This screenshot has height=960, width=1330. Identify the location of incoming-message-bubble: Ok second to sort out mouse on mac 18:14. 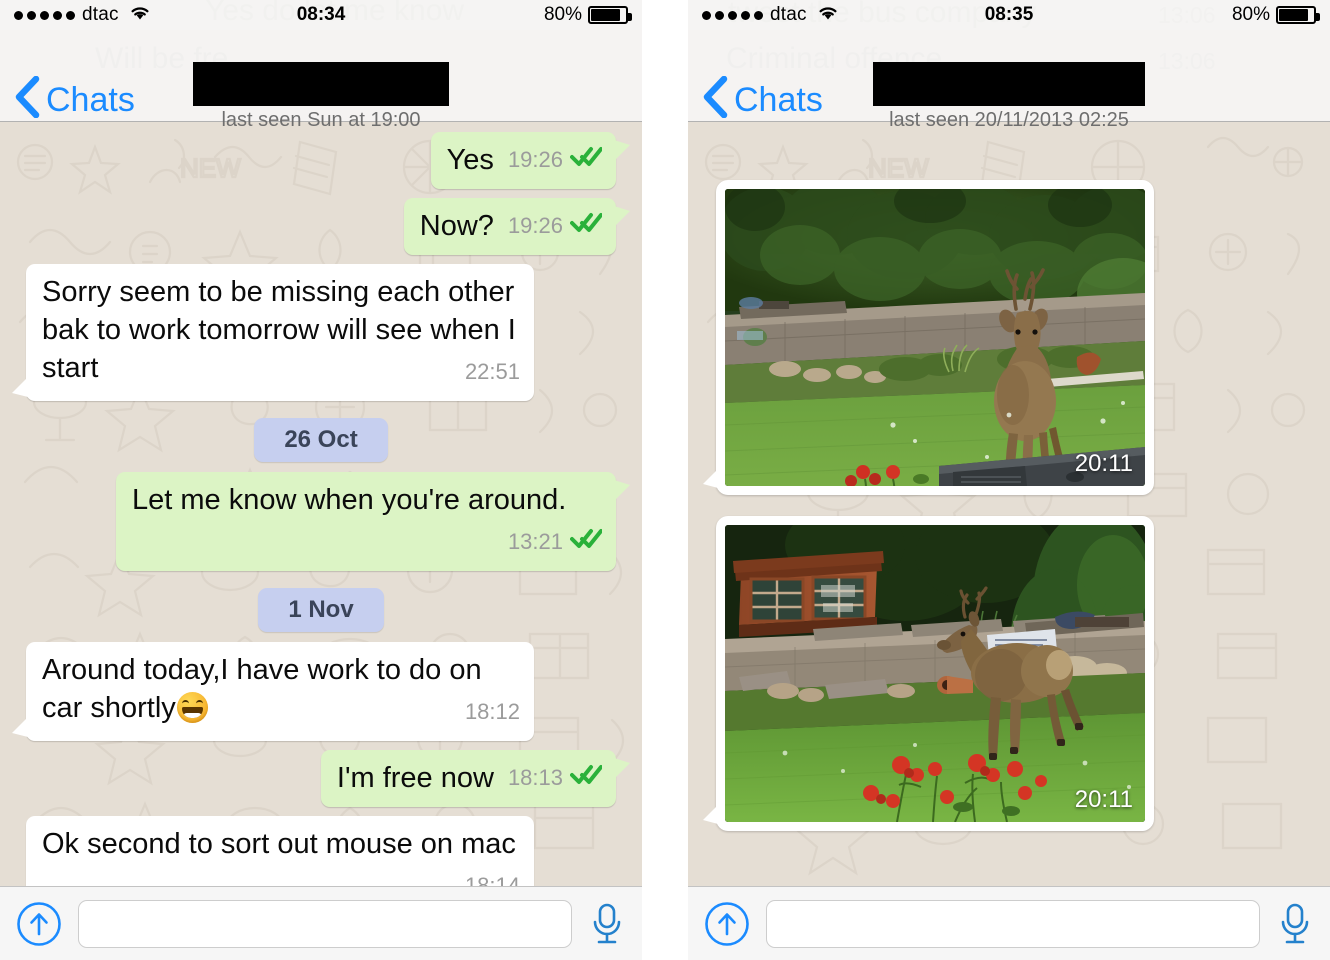
(280, 851).